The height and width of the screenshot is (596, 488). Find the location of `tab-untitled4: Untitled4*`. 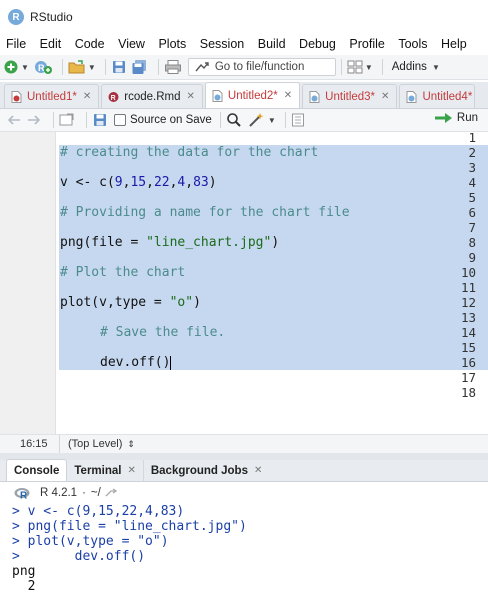

tab-untitled4: Untitled4* is located at coordinates (437, 96).